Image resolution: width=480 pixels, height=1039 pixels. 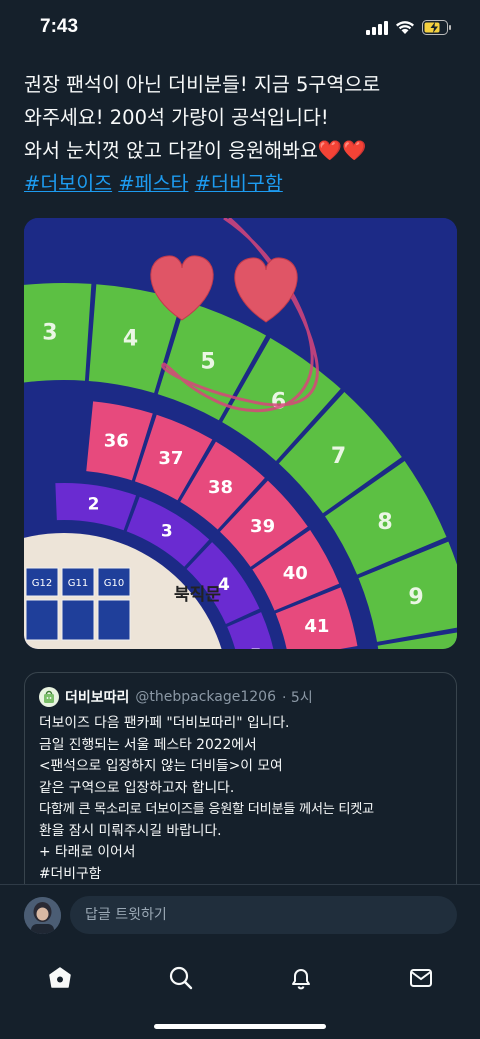 I want to click on notifications-icon, so click(x=301, y=979).